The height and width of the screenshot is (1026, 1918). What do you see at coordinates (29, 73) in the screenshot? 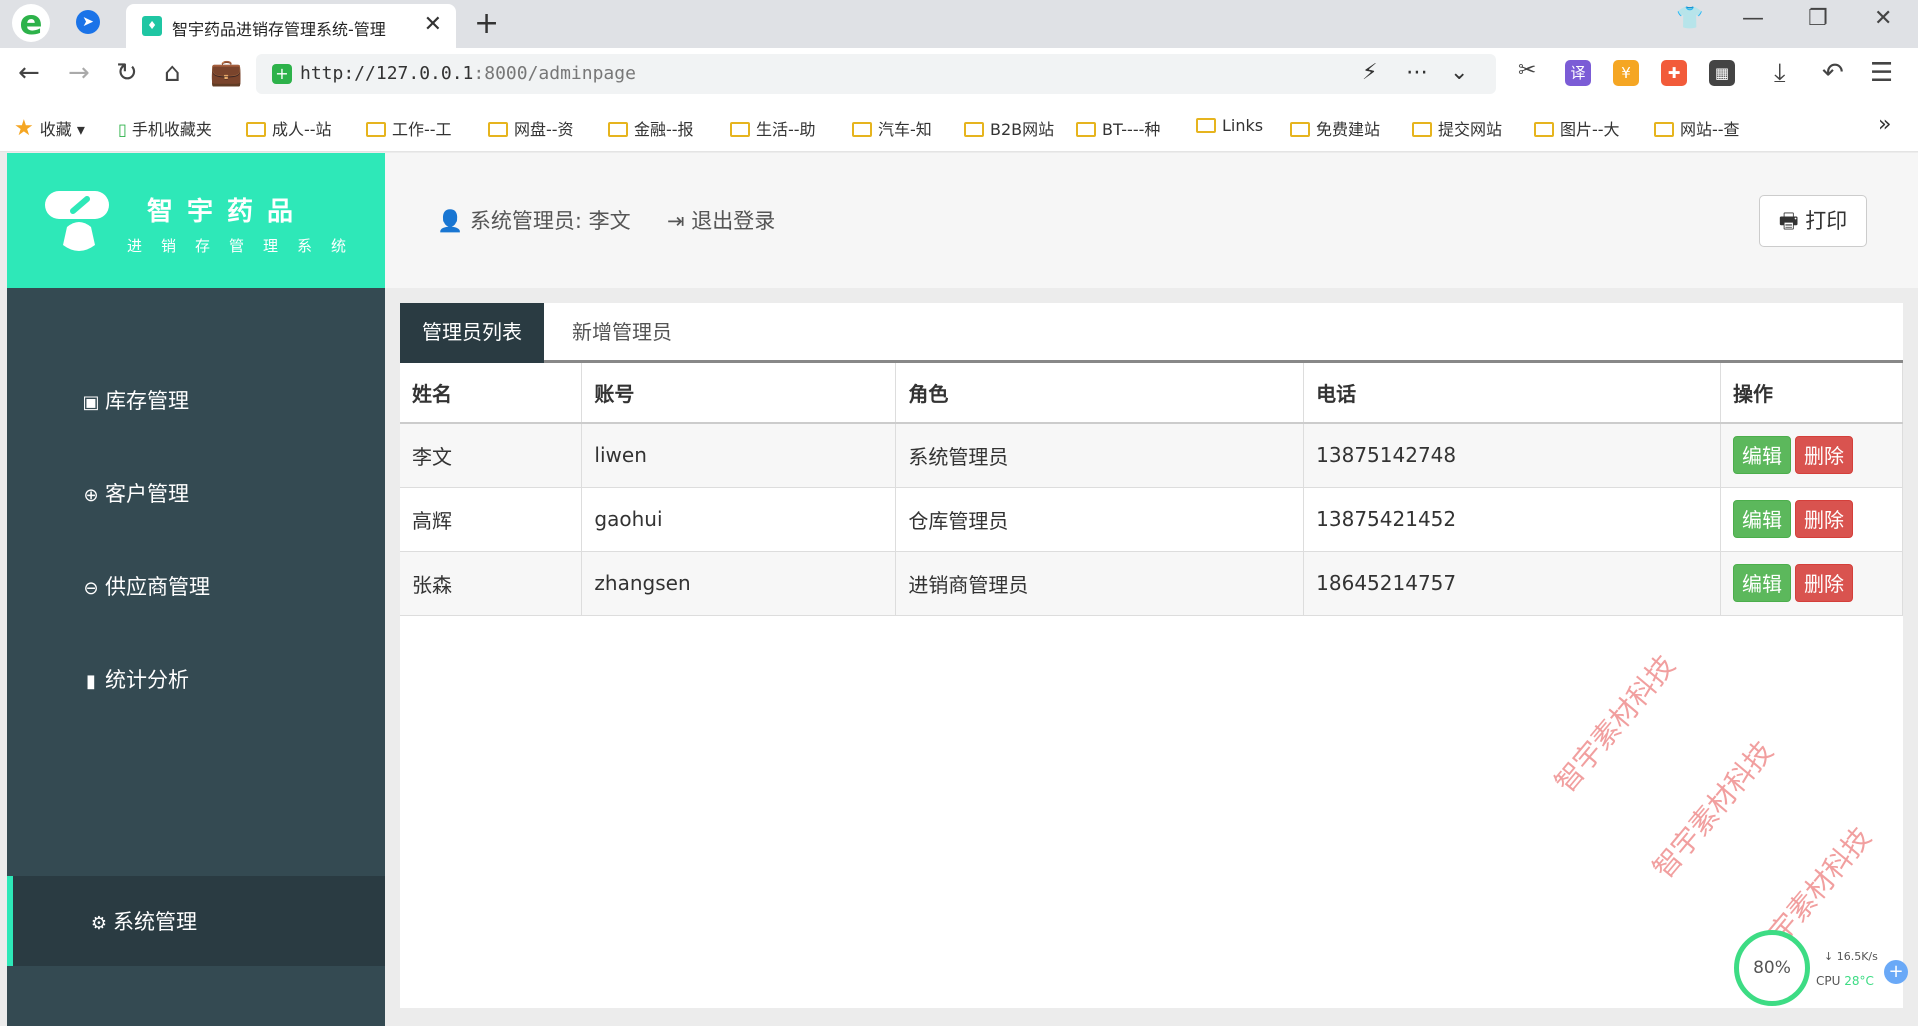
I see `back-icon: ←` at bounding box center [29, 73].